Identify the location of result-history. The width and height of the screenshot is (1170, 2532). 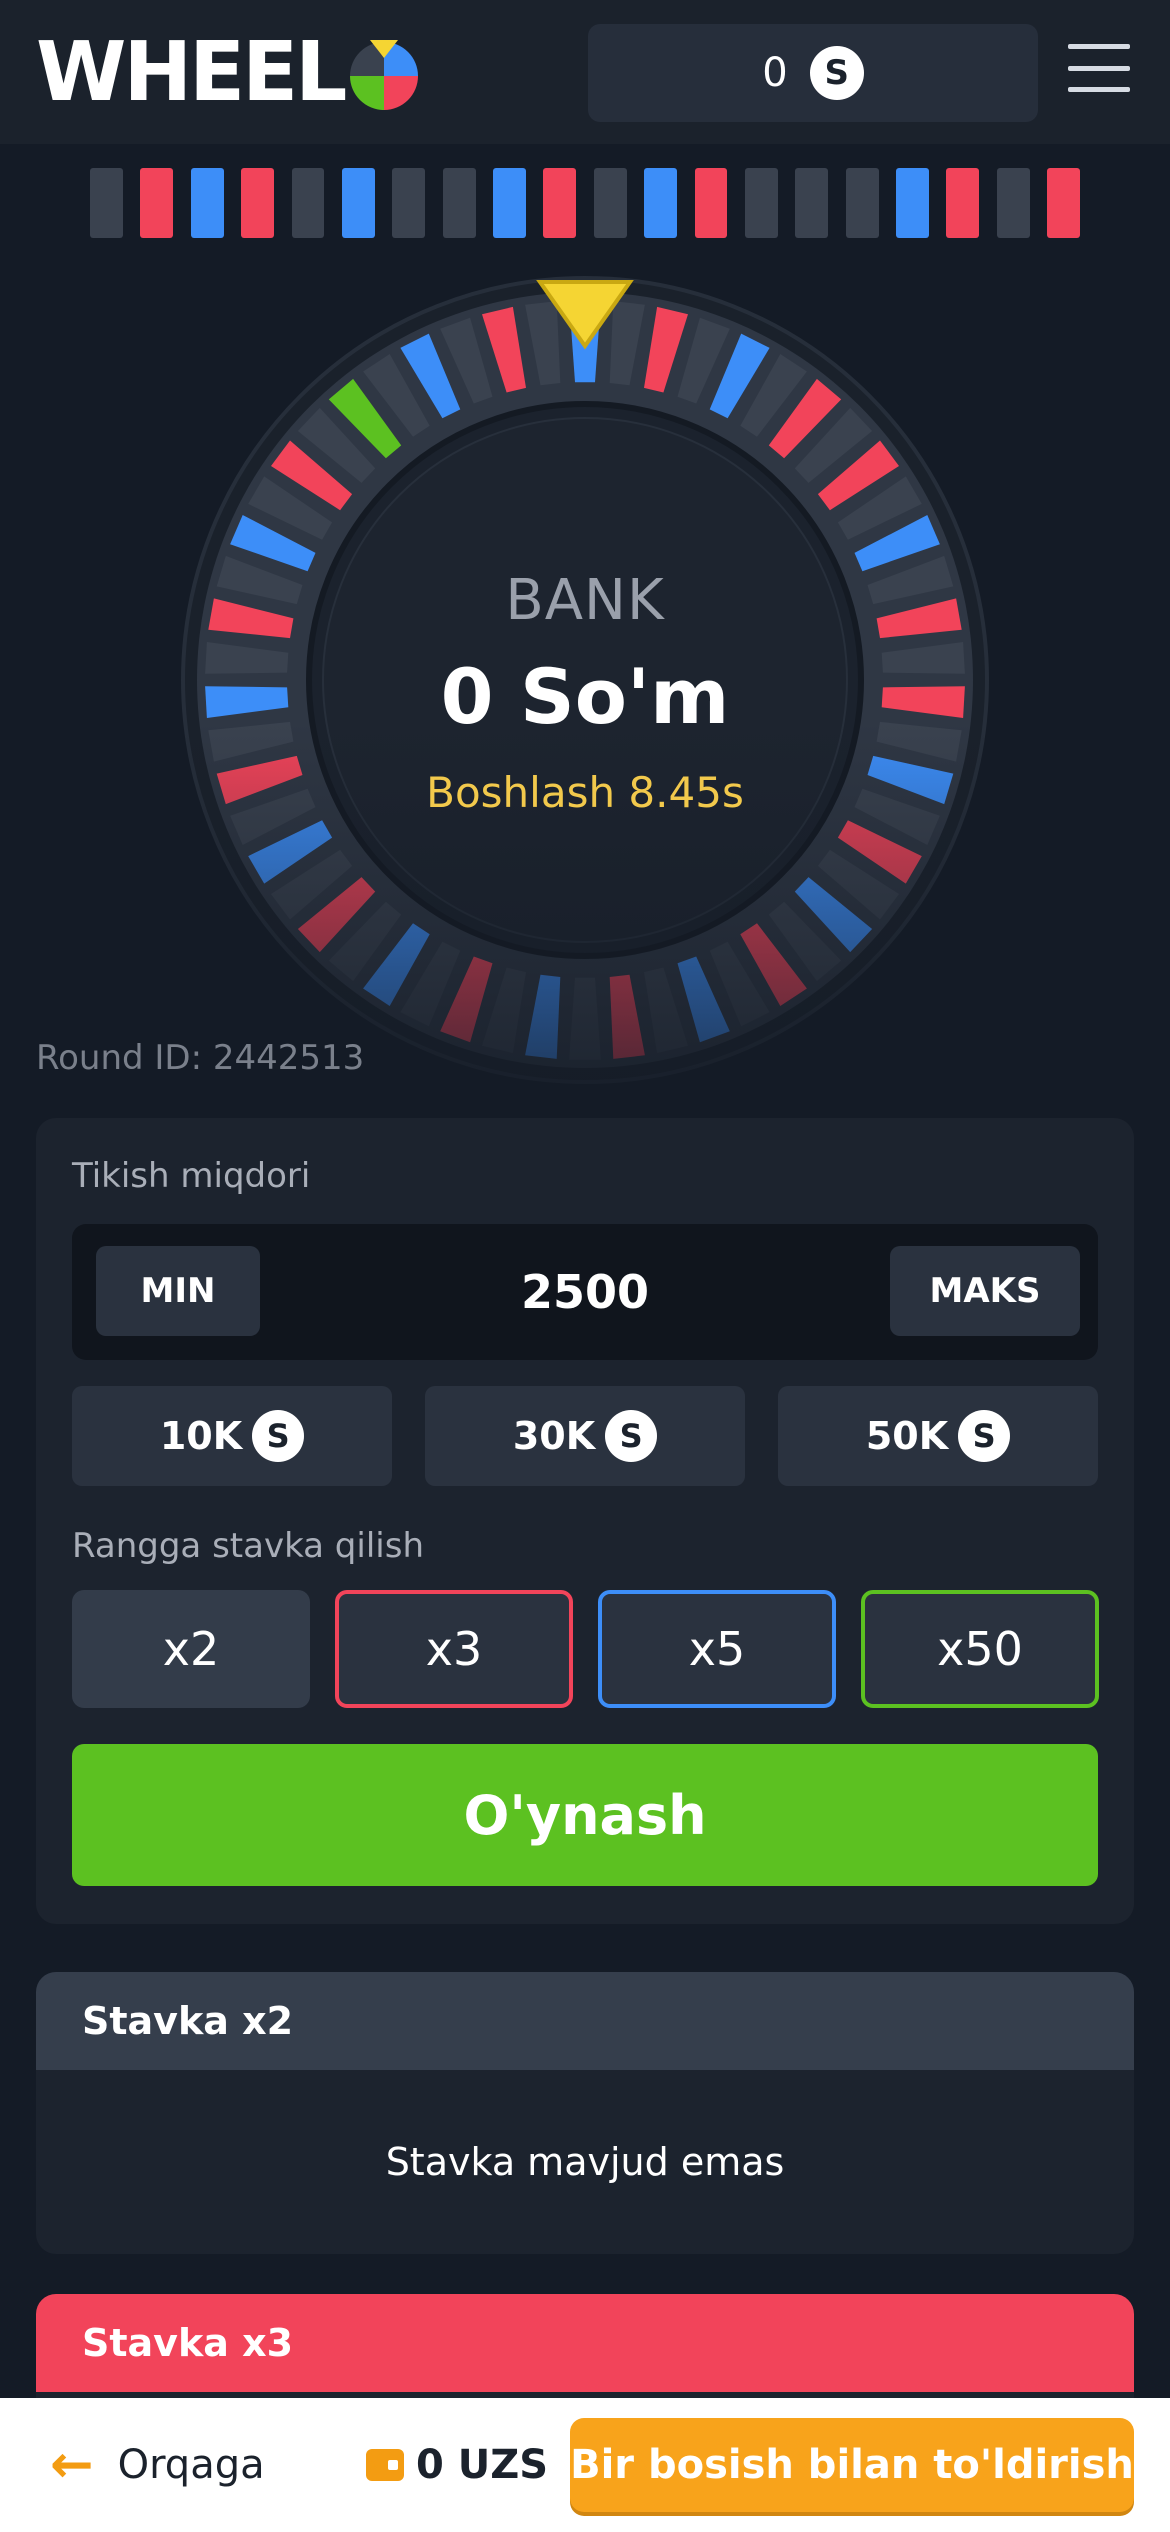
(585, 203).